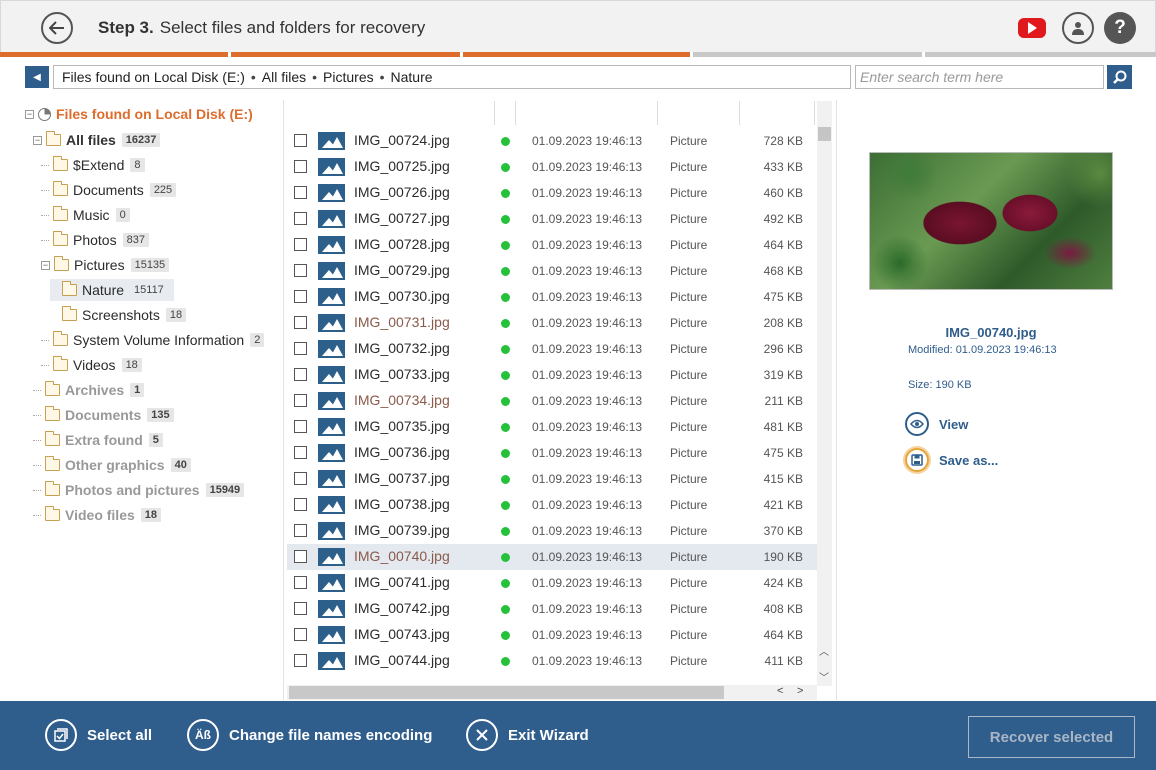 The width and height of the screenshot is (1156, 770). What do you see at coordinates (348, 77) in the screenshot?
I see `breadcrumb-pictures: Pictures` at bounding box center [348, 77].